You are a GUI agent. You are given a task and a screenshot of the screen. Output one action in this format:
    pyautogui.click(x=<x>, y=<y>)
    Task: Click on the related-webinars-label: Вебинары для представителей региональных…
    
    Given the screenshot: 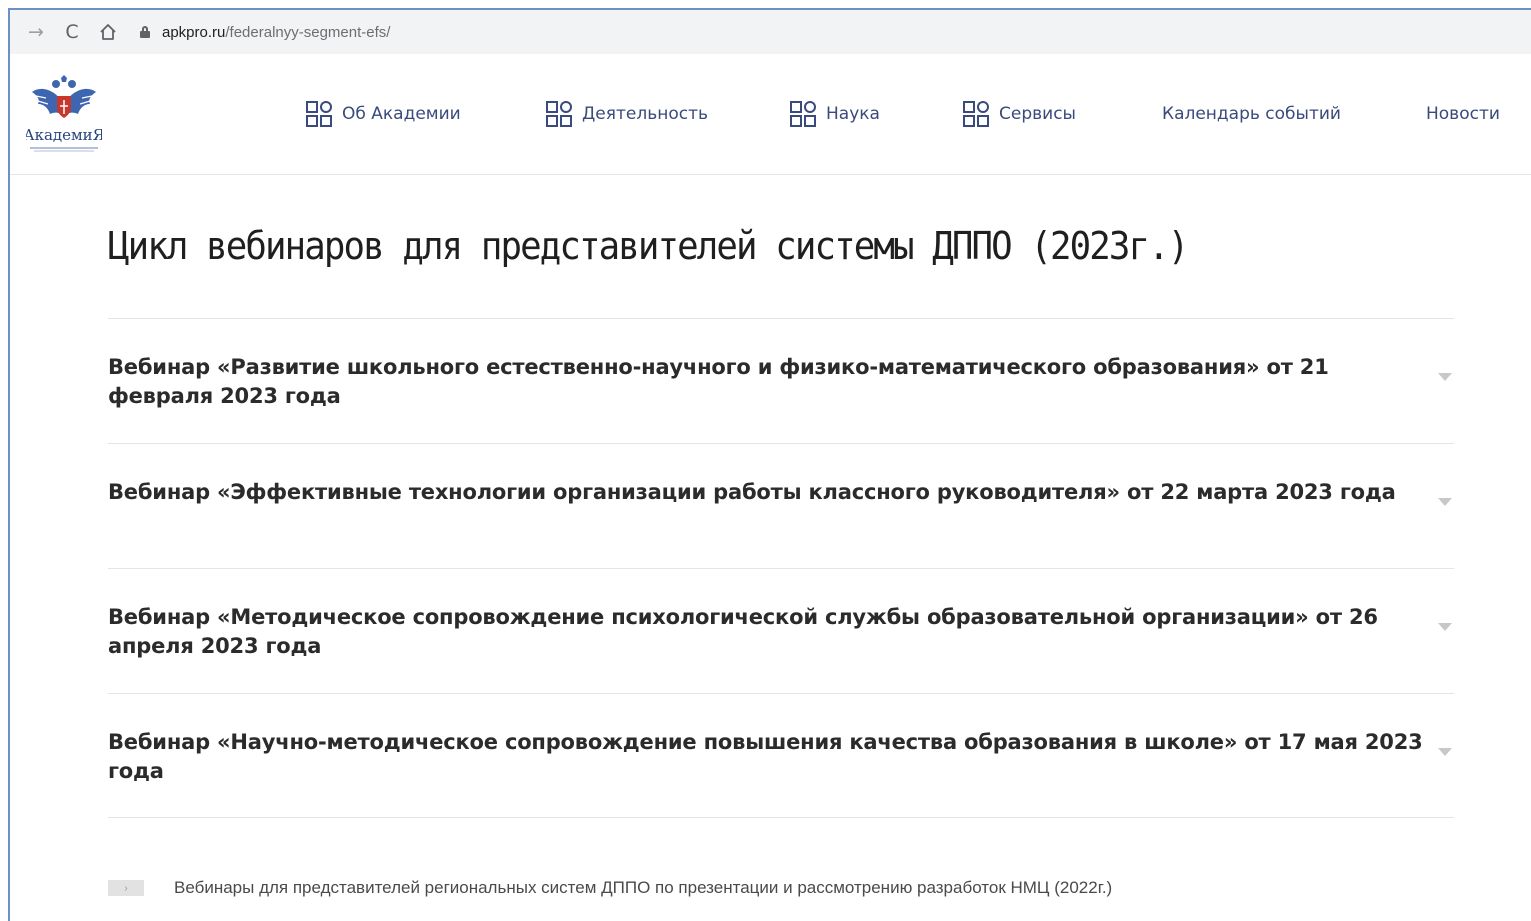 What is the action you would take?
    pyautogui.click(x=643, y=888)
    